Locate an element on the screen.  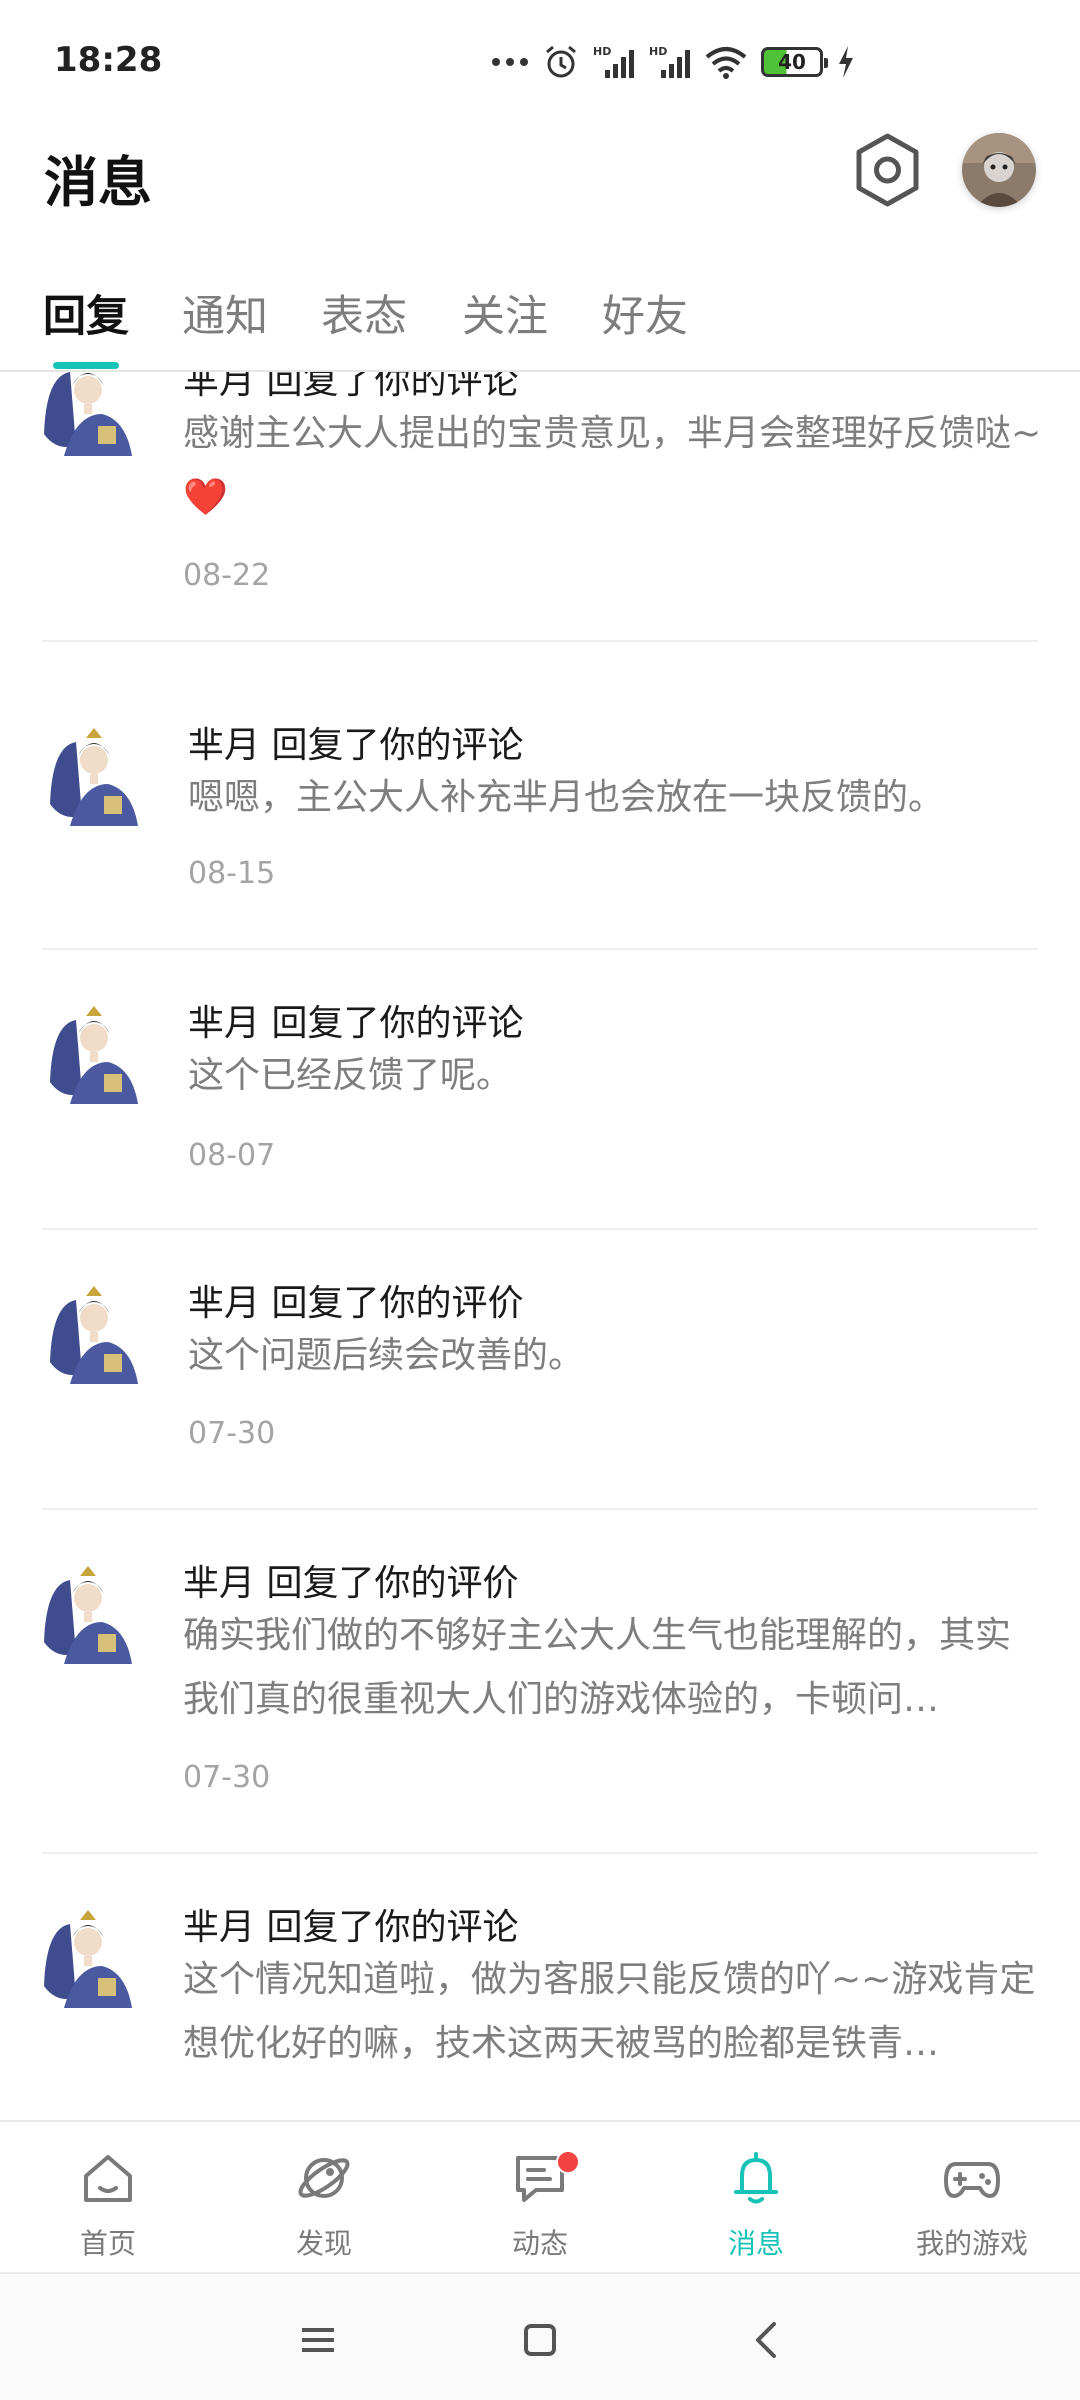
status-time: 18:28 is located at coordinates (108, 60).